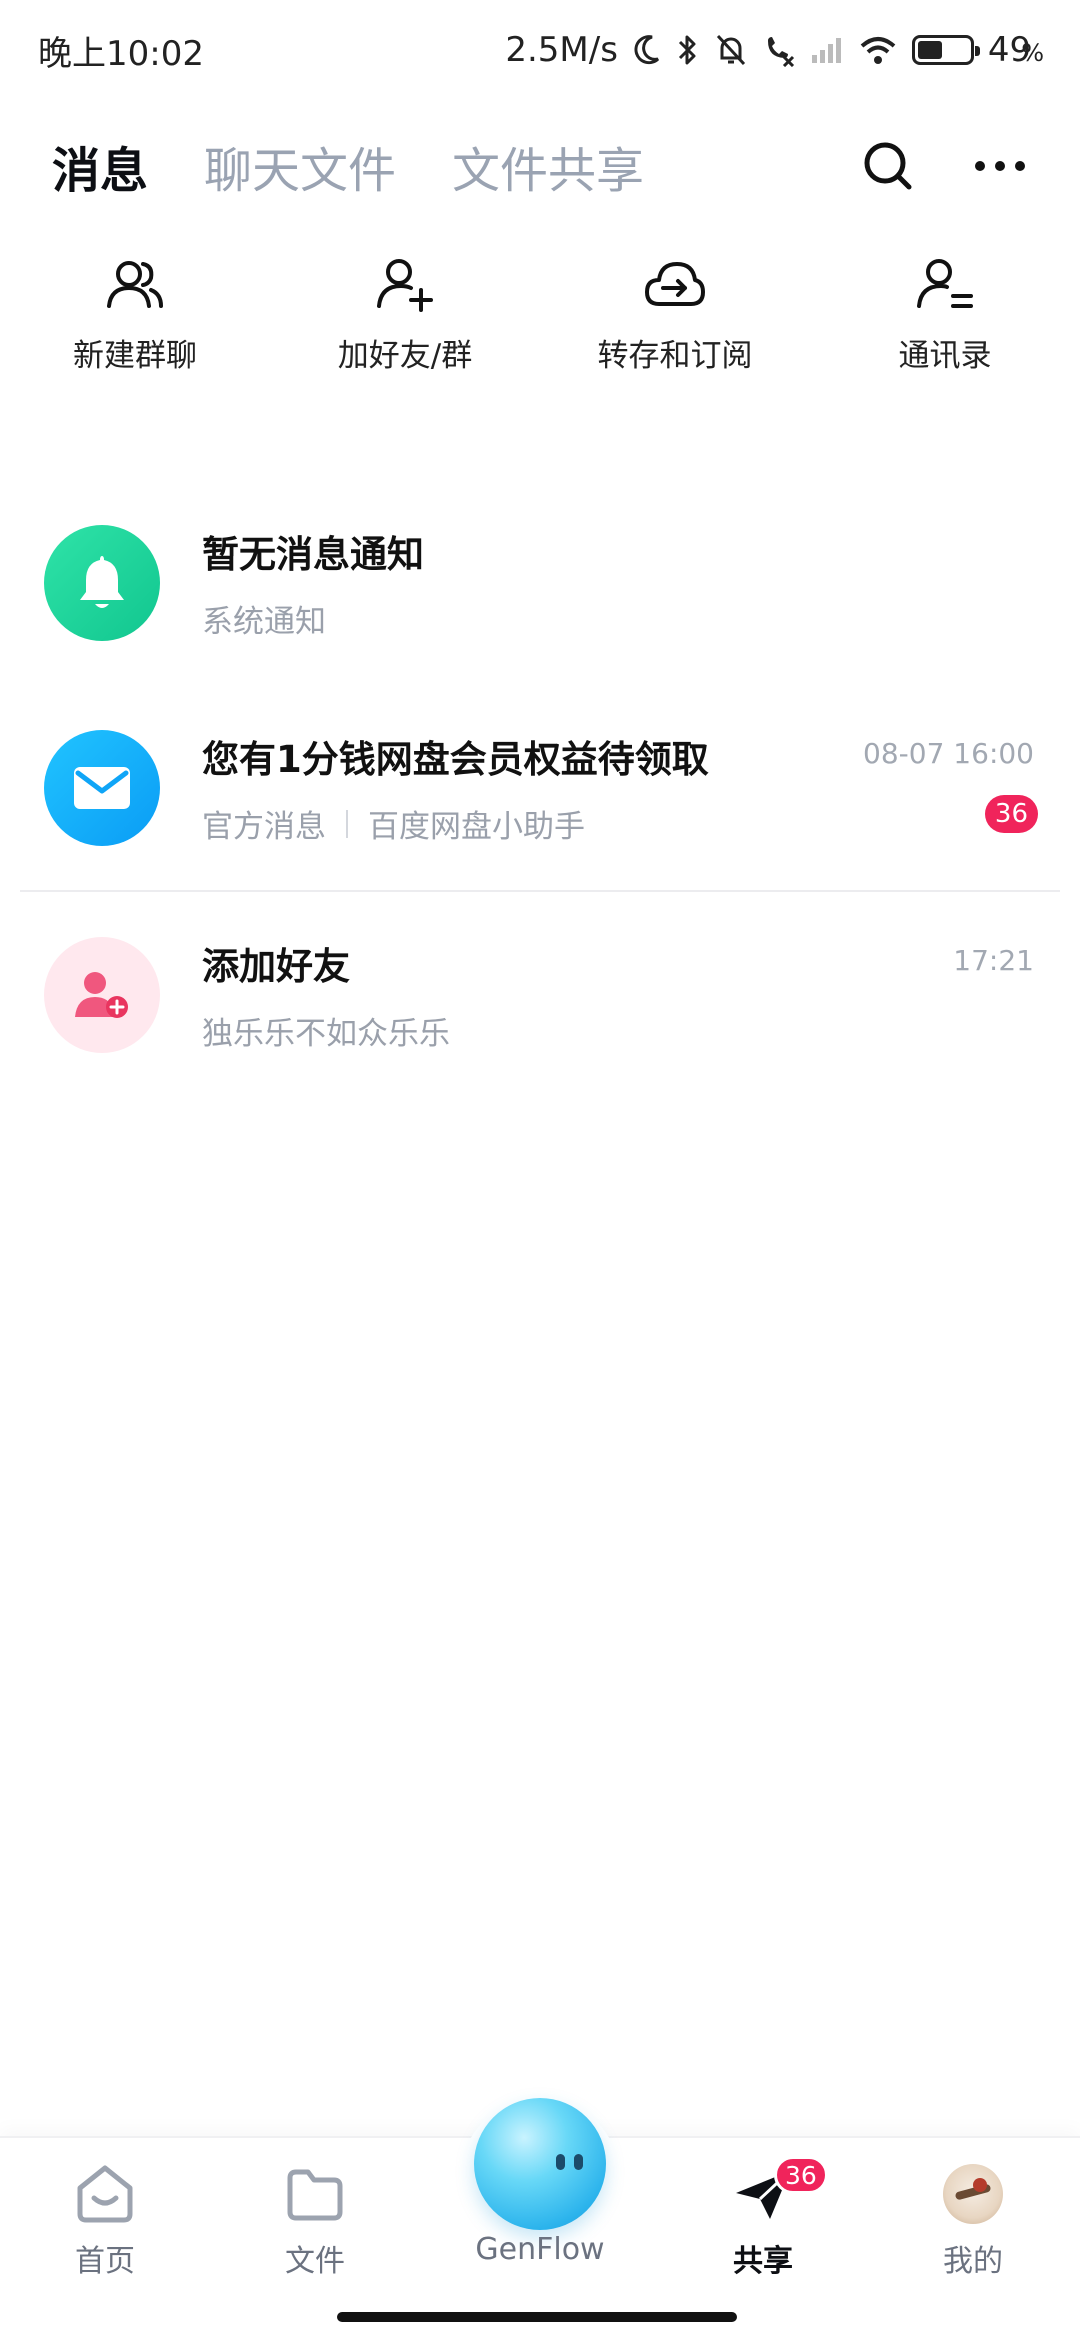 The image size is (1080, 2340). I want to click on nav-badge: 36, so click(801, 2175).